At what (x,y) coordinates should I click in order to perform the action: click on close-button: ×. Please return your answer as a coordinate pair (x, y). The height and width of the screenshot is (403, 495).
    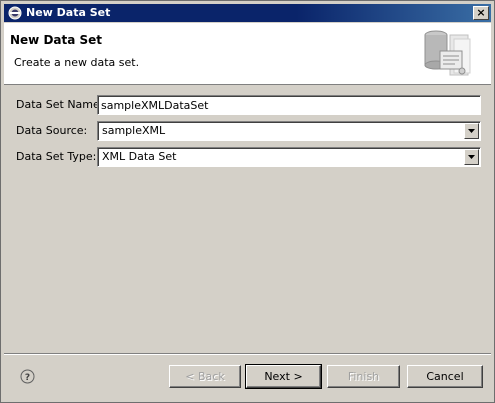
    Looking at the image, I should click on (481, 13).